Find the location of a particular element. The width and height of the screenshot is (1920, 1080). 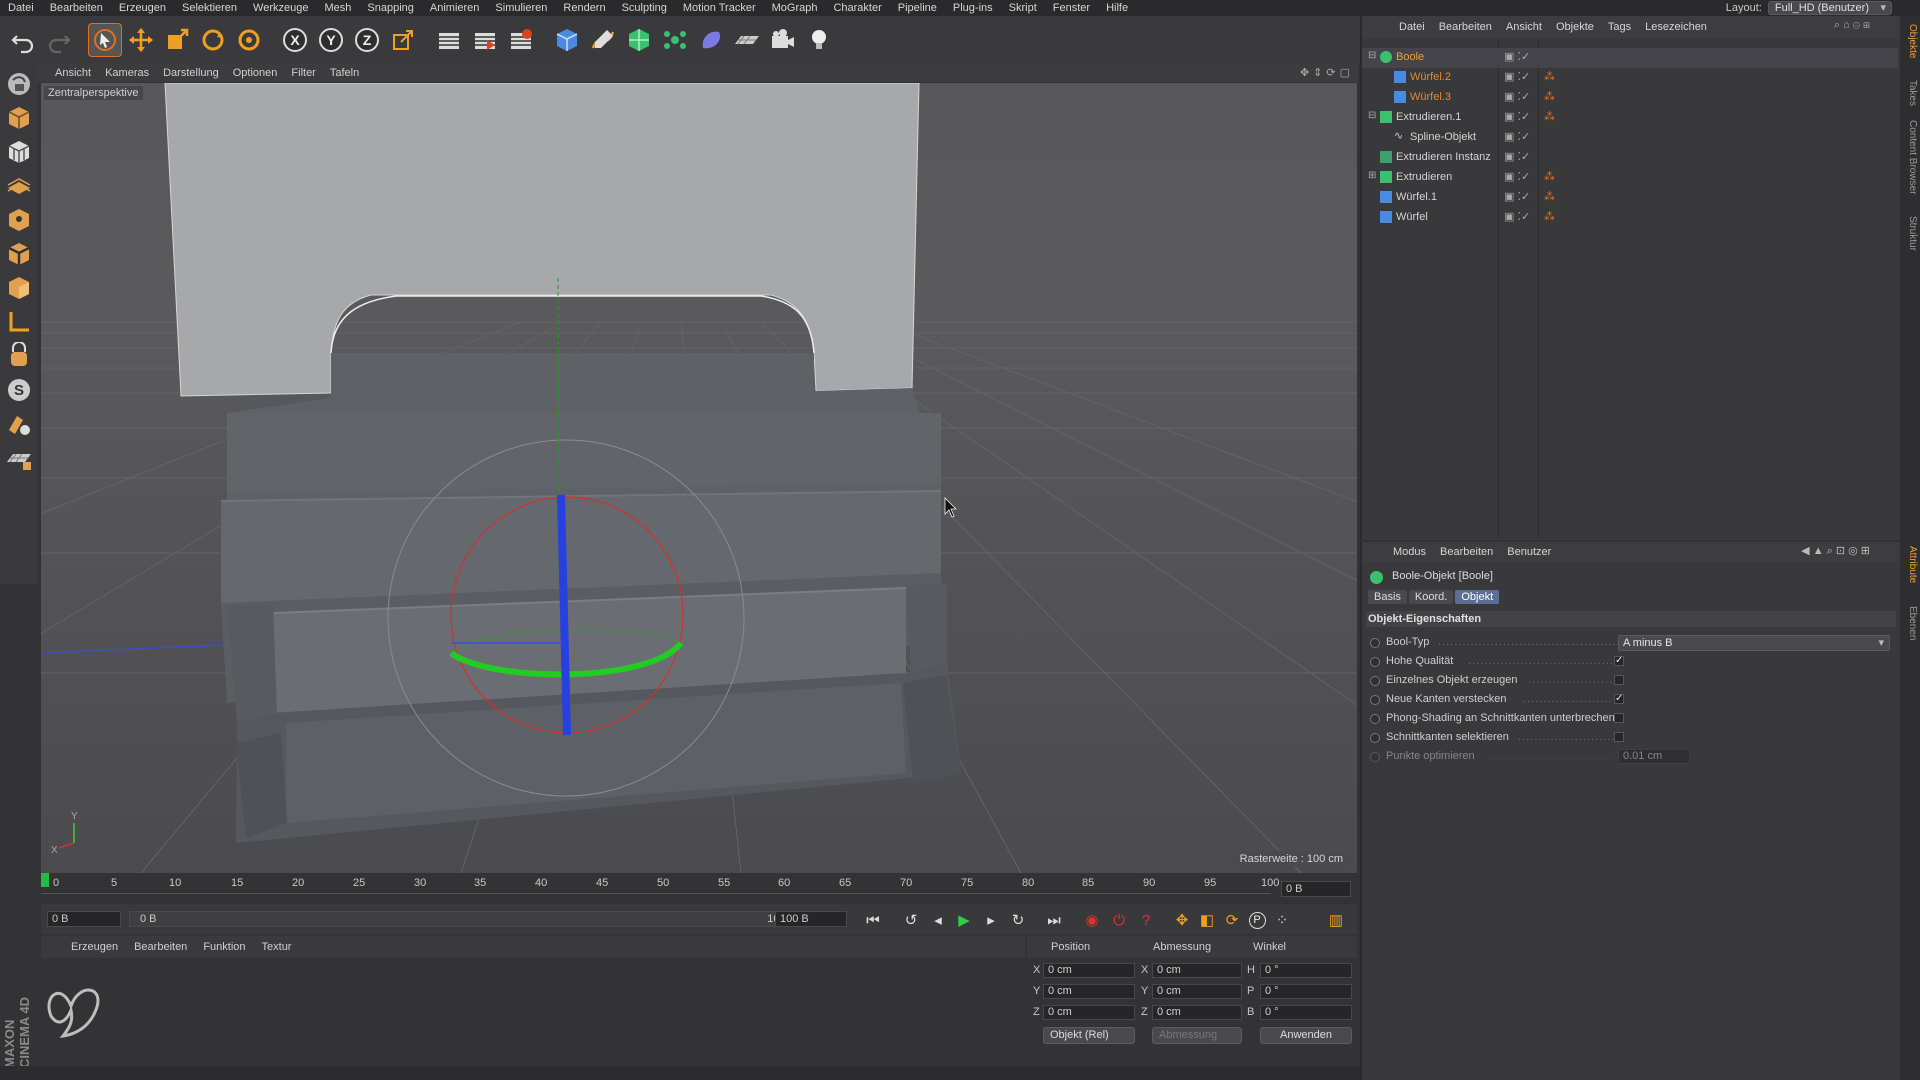

maximize-view-icon: ▢ is located at coordinates (1345, 72).